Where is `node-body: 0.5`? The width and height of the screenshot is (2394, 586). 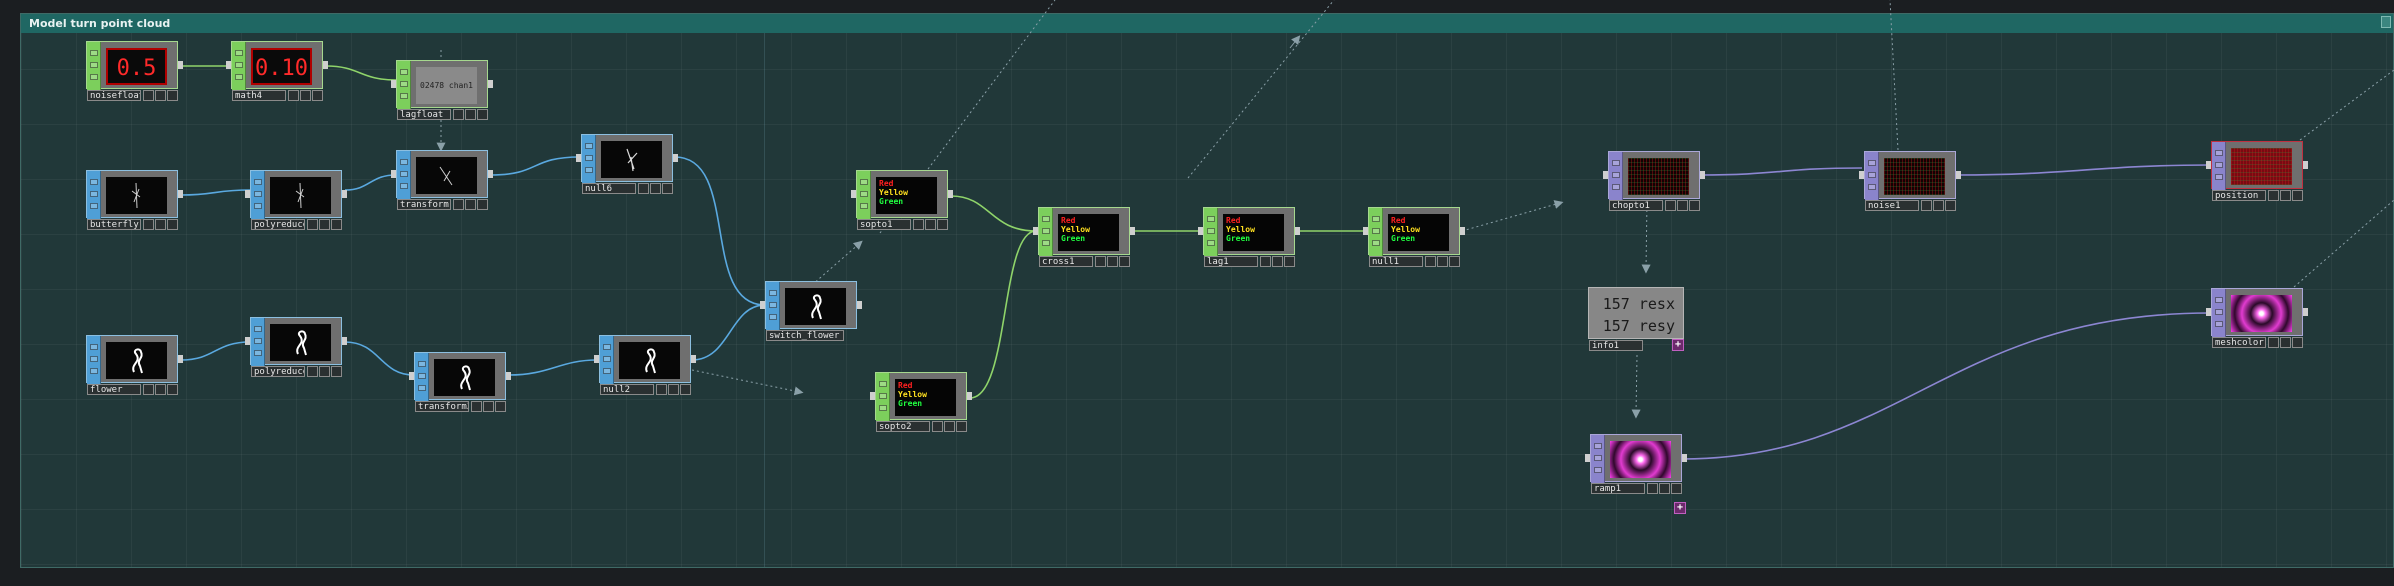 node-body: 0.5 is located at coordinates (132, 65).